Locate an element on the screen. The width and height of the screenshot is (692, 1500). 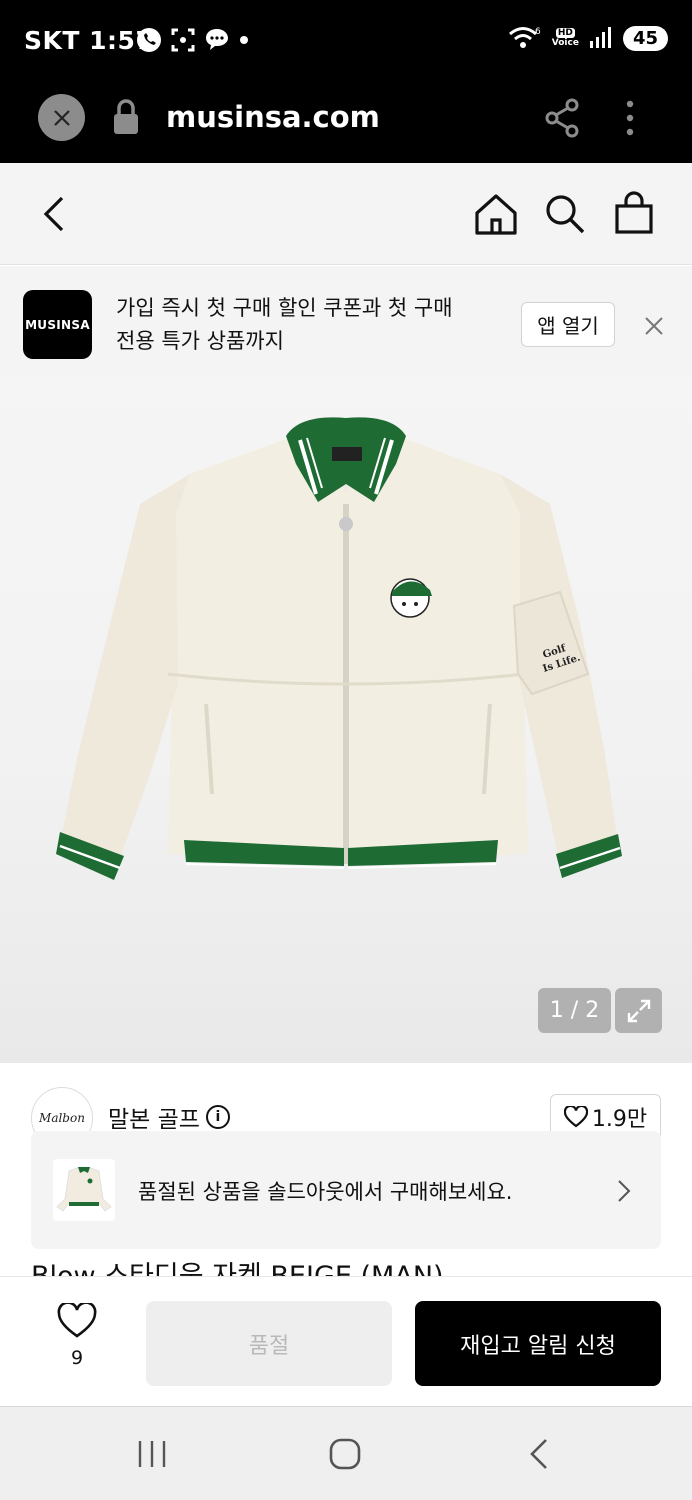
system-indicators: 6 HD Voice 45 is located at coordinates (588, 38).